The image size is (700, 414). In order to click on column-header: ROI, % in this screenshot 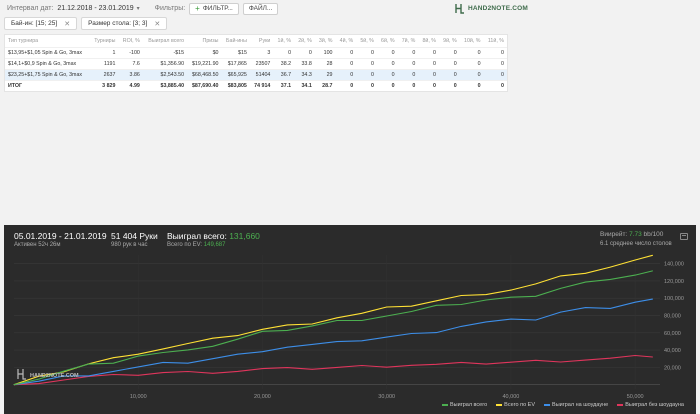, I will do `click(130, 41)`.